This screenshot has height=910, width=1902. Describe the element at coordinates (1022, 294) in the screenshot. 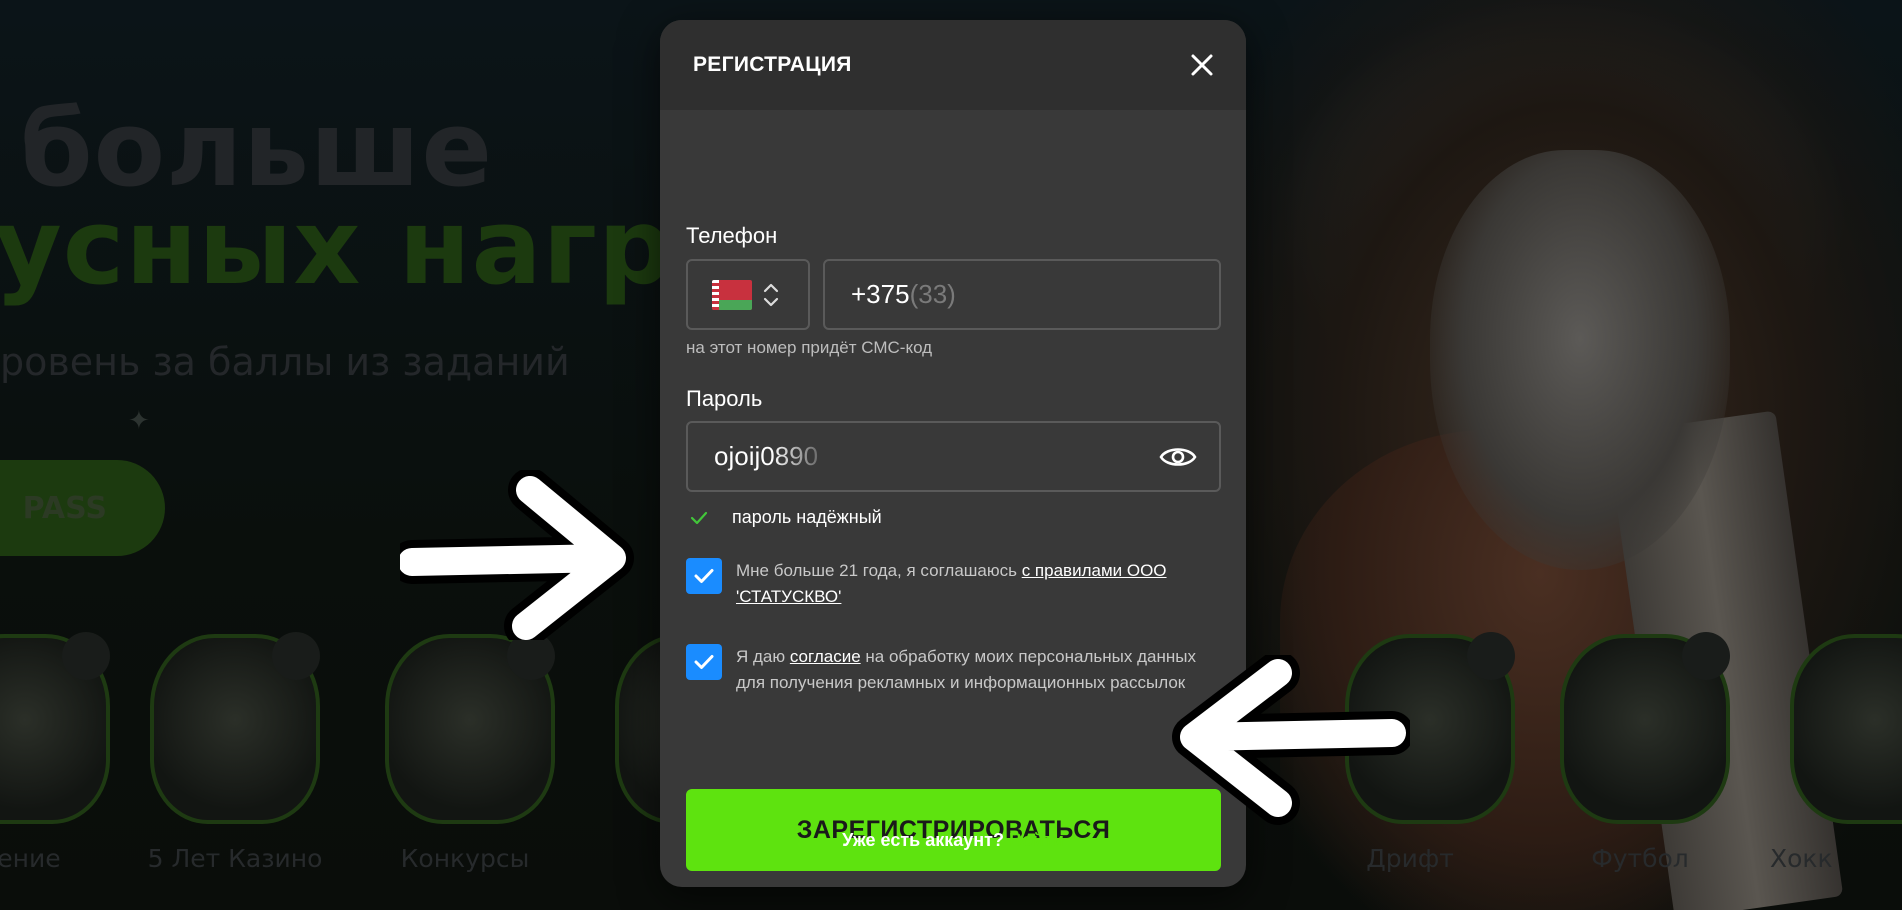

I see `phone-input: +375 (33)` at that location.